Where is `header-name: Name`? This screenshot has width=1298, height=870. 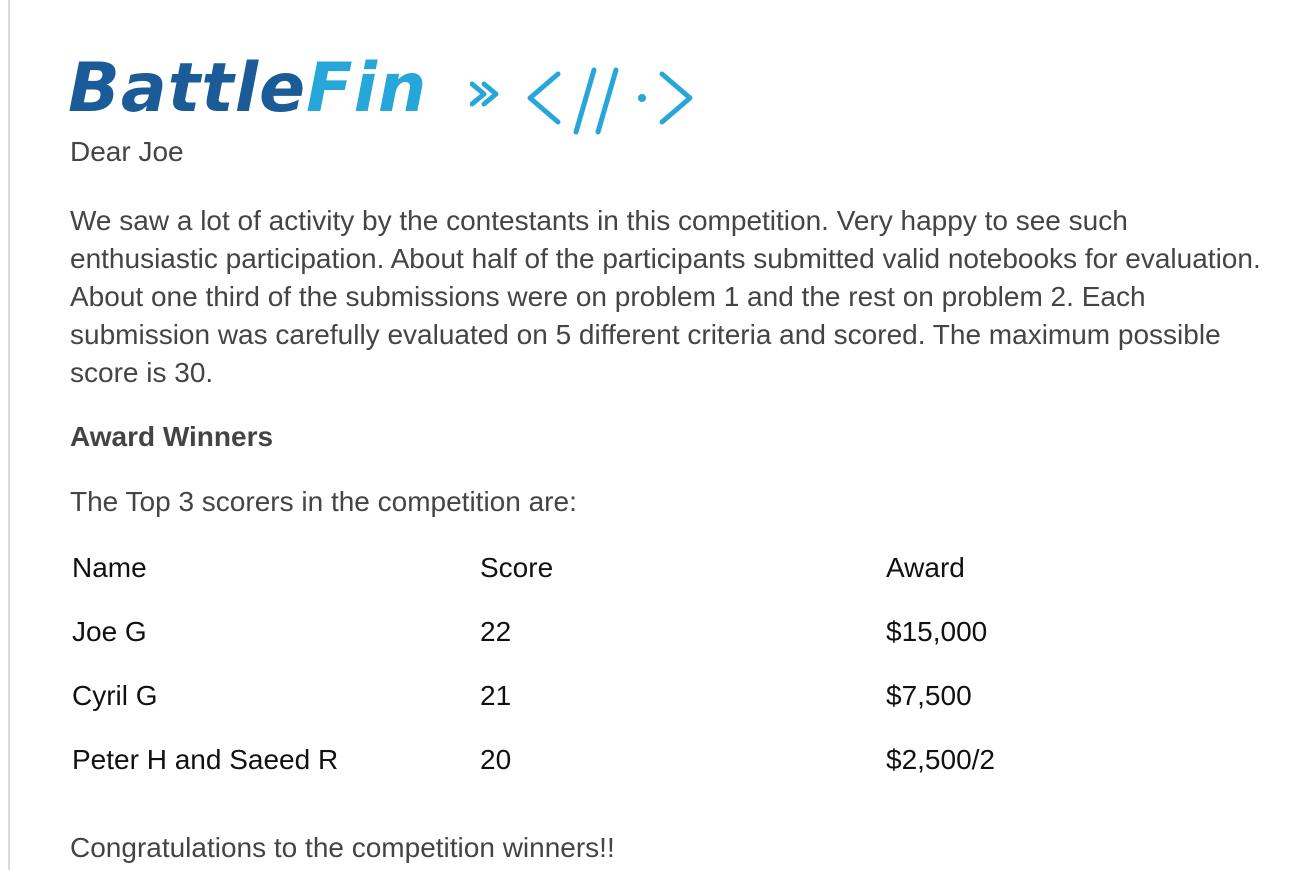 header-name: Name is located at coordinates (109, 567).